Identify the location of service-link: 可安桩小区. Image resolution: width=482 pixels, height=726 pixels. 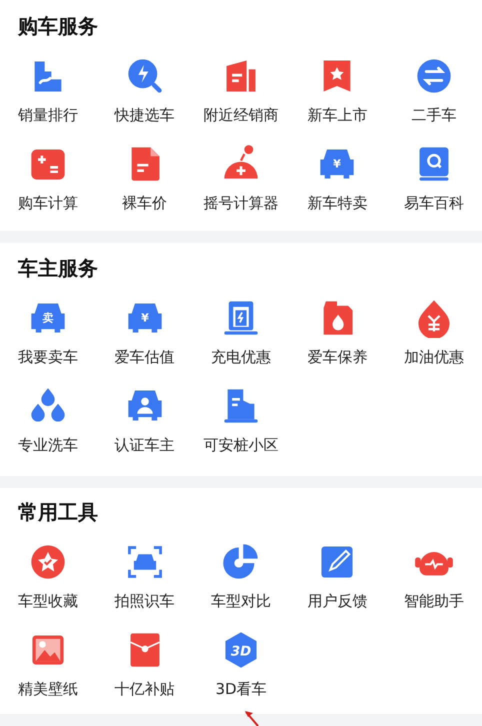
(240, 445).